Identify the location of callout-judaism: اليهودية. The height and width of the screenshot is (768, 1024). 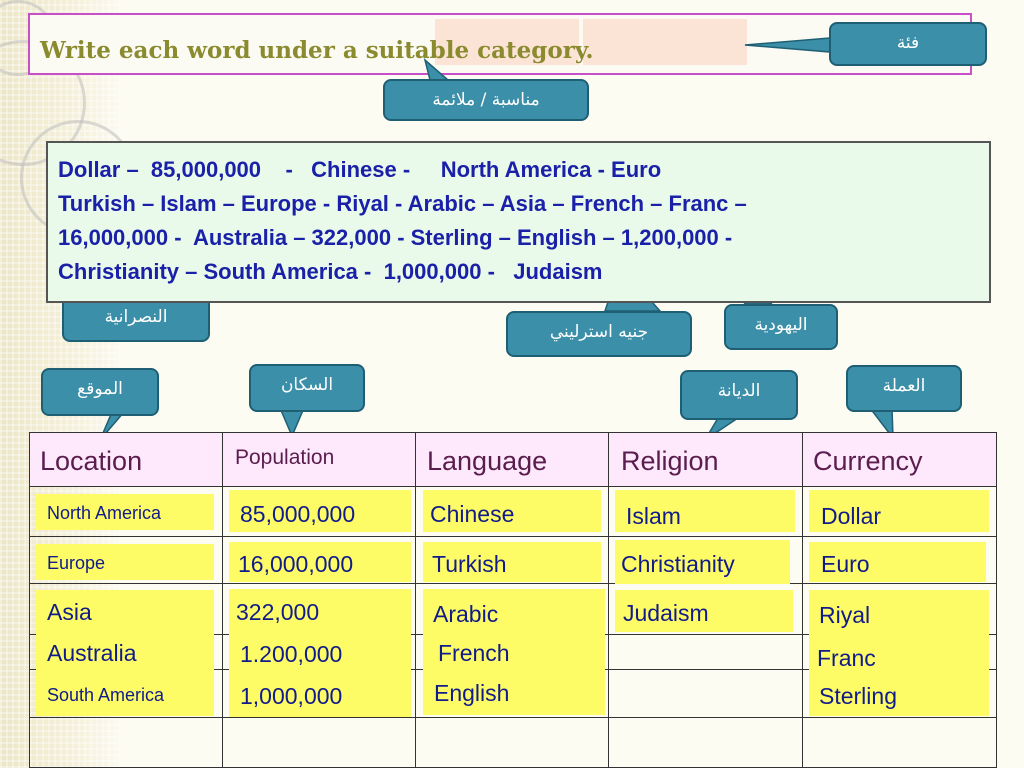
(781, 327).